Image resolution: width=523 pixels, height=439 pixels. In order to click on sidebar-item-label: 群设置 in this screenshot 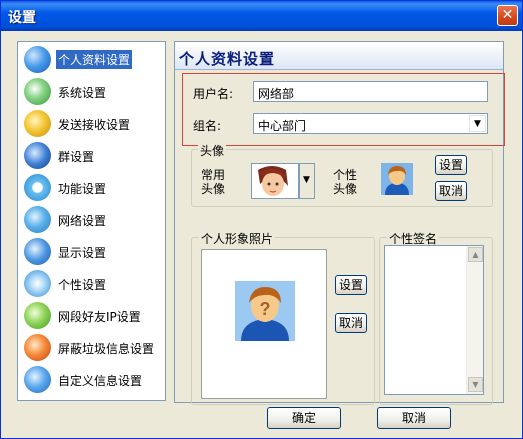, I will do `click(76, 157)`.